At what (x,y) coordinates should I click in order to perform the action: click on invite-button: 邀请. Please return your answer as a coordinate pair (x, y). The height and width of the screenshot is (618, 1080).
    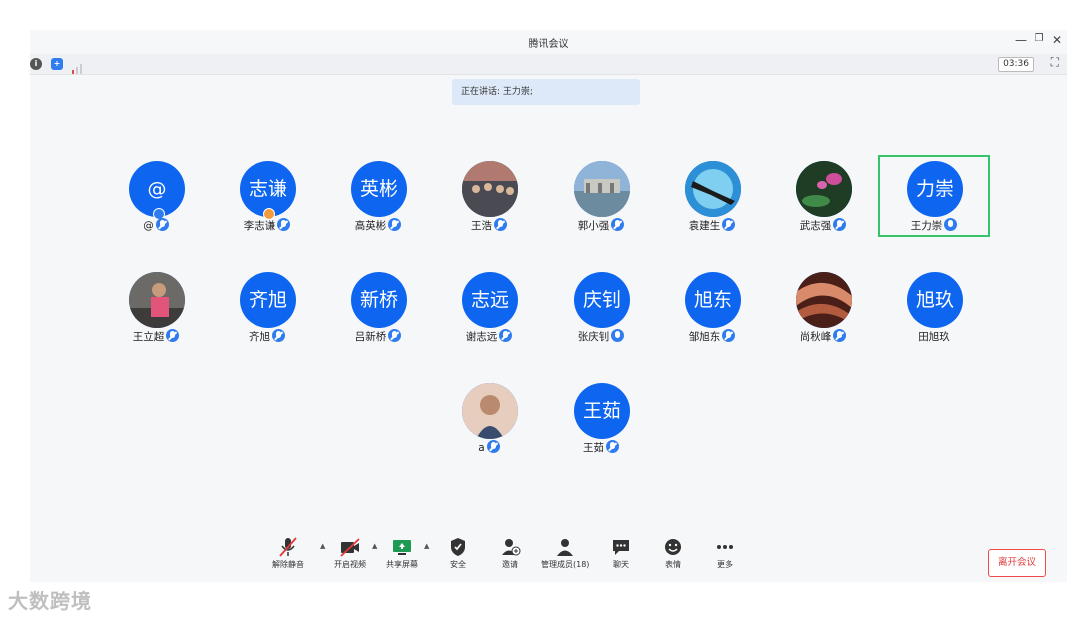
    Looking at the image, I should click on (510, 552).